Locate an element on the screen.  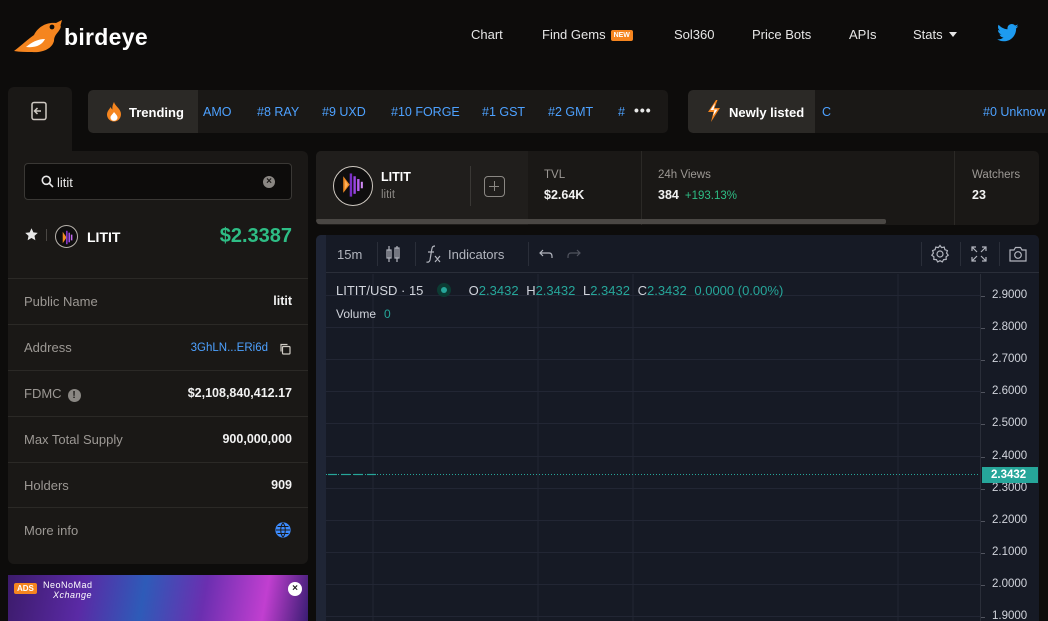
settings-button is located at coordinates (940, 254).